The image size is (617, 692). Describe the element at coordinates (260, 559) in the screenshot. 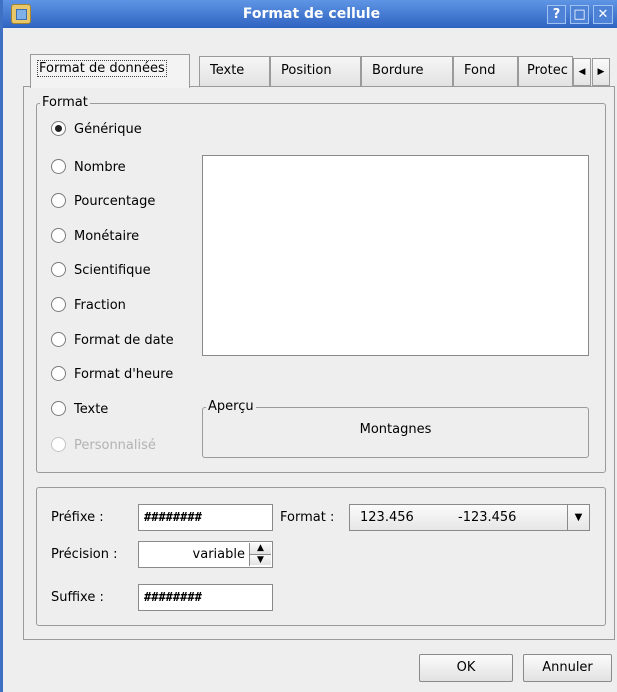

I see `spin-down-icon: ▼` at that location.